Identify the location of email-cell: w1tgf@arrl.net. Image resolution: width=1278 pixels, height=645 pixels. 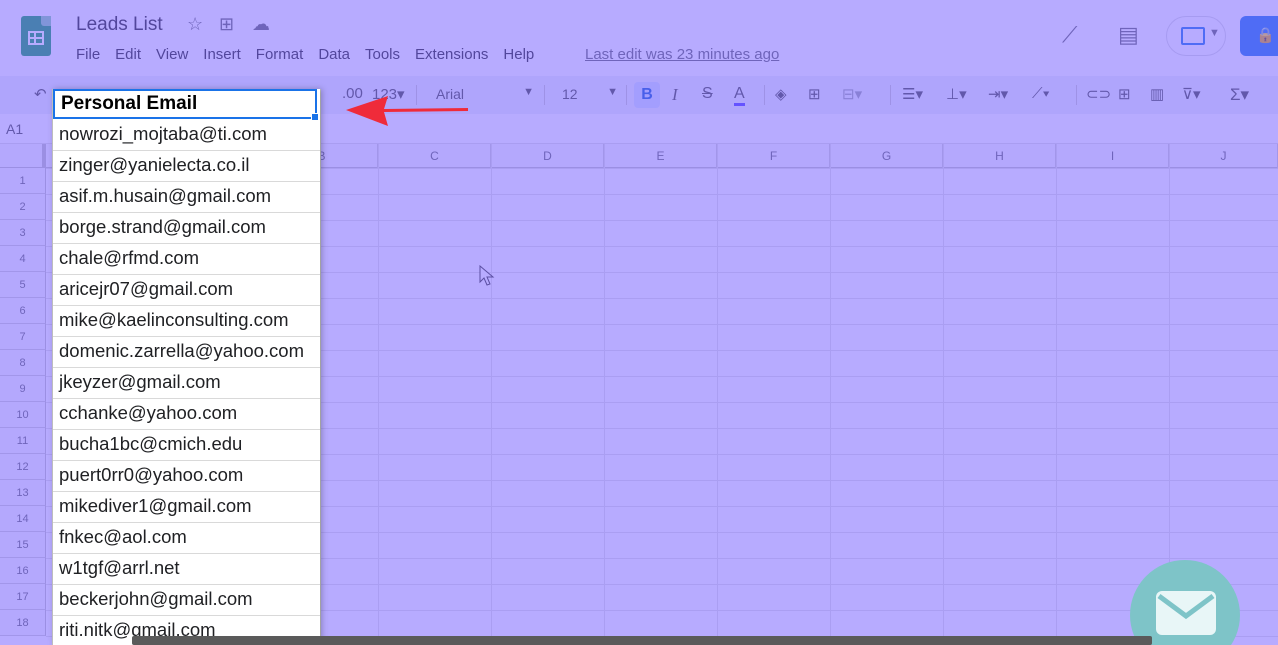
(186, 569).